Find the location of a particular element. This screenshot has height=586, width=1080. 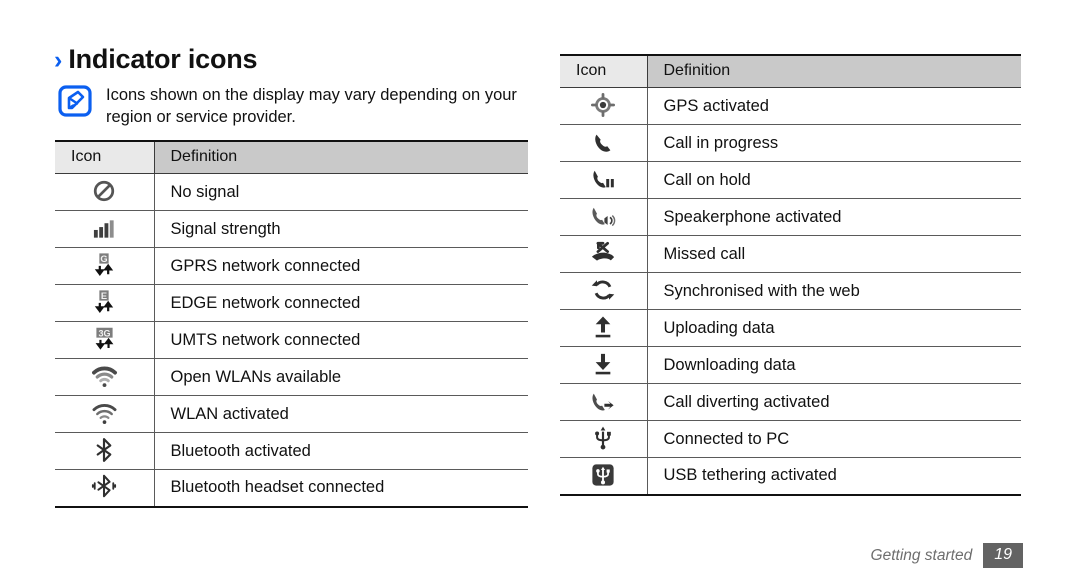

definition-cell: Uploading data is located at coordinates (833, 328).